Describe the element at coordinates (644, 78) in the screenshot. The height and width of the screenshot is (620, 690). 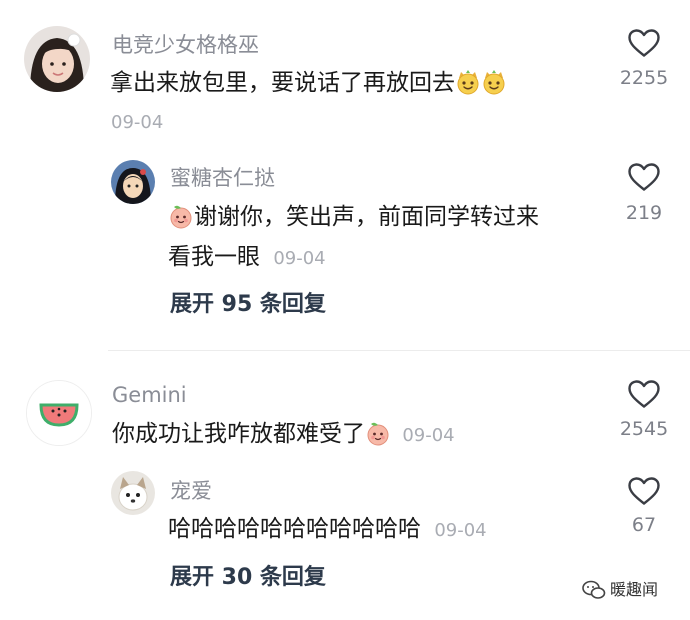
I see `like-count: 2255` at that location.